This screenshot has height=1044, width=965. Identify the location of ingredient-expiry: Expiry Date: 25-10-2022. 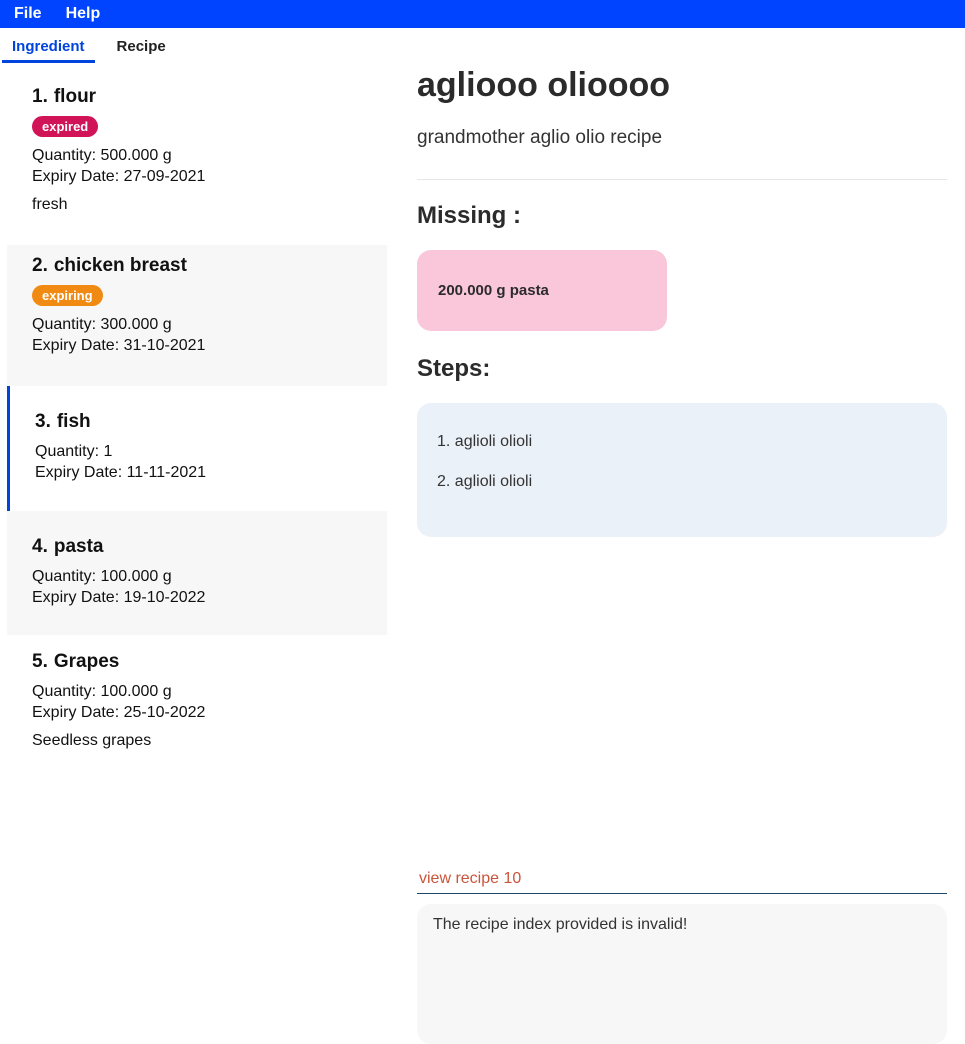
(119, 712).